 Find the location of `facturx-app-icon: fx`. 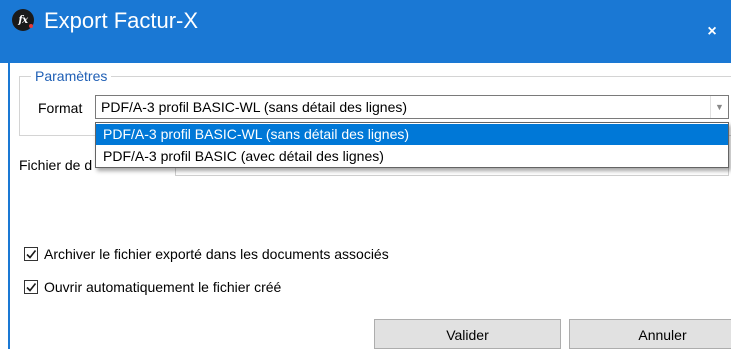

facturx-app-icon: fx is located at coordinates (23, 20).